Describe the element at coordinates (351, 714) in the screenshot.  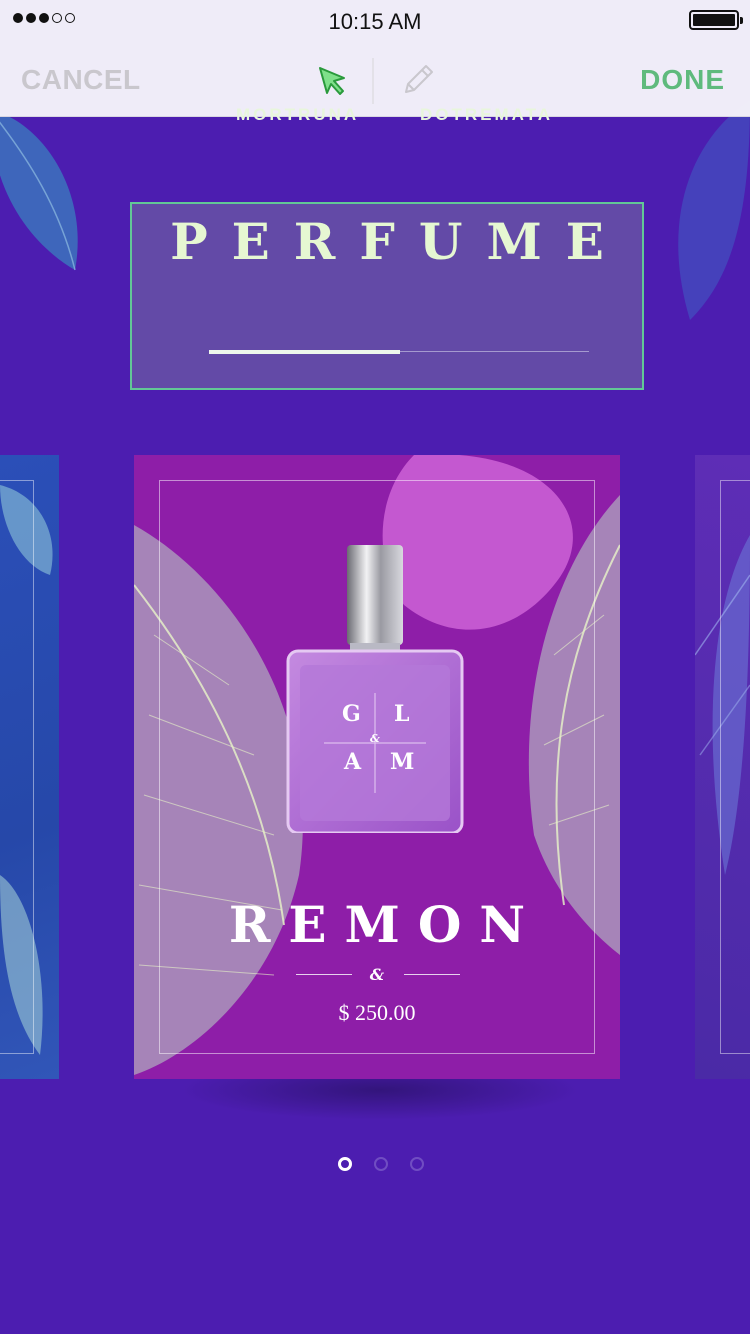
I see `monogram-letter: G` at that location.